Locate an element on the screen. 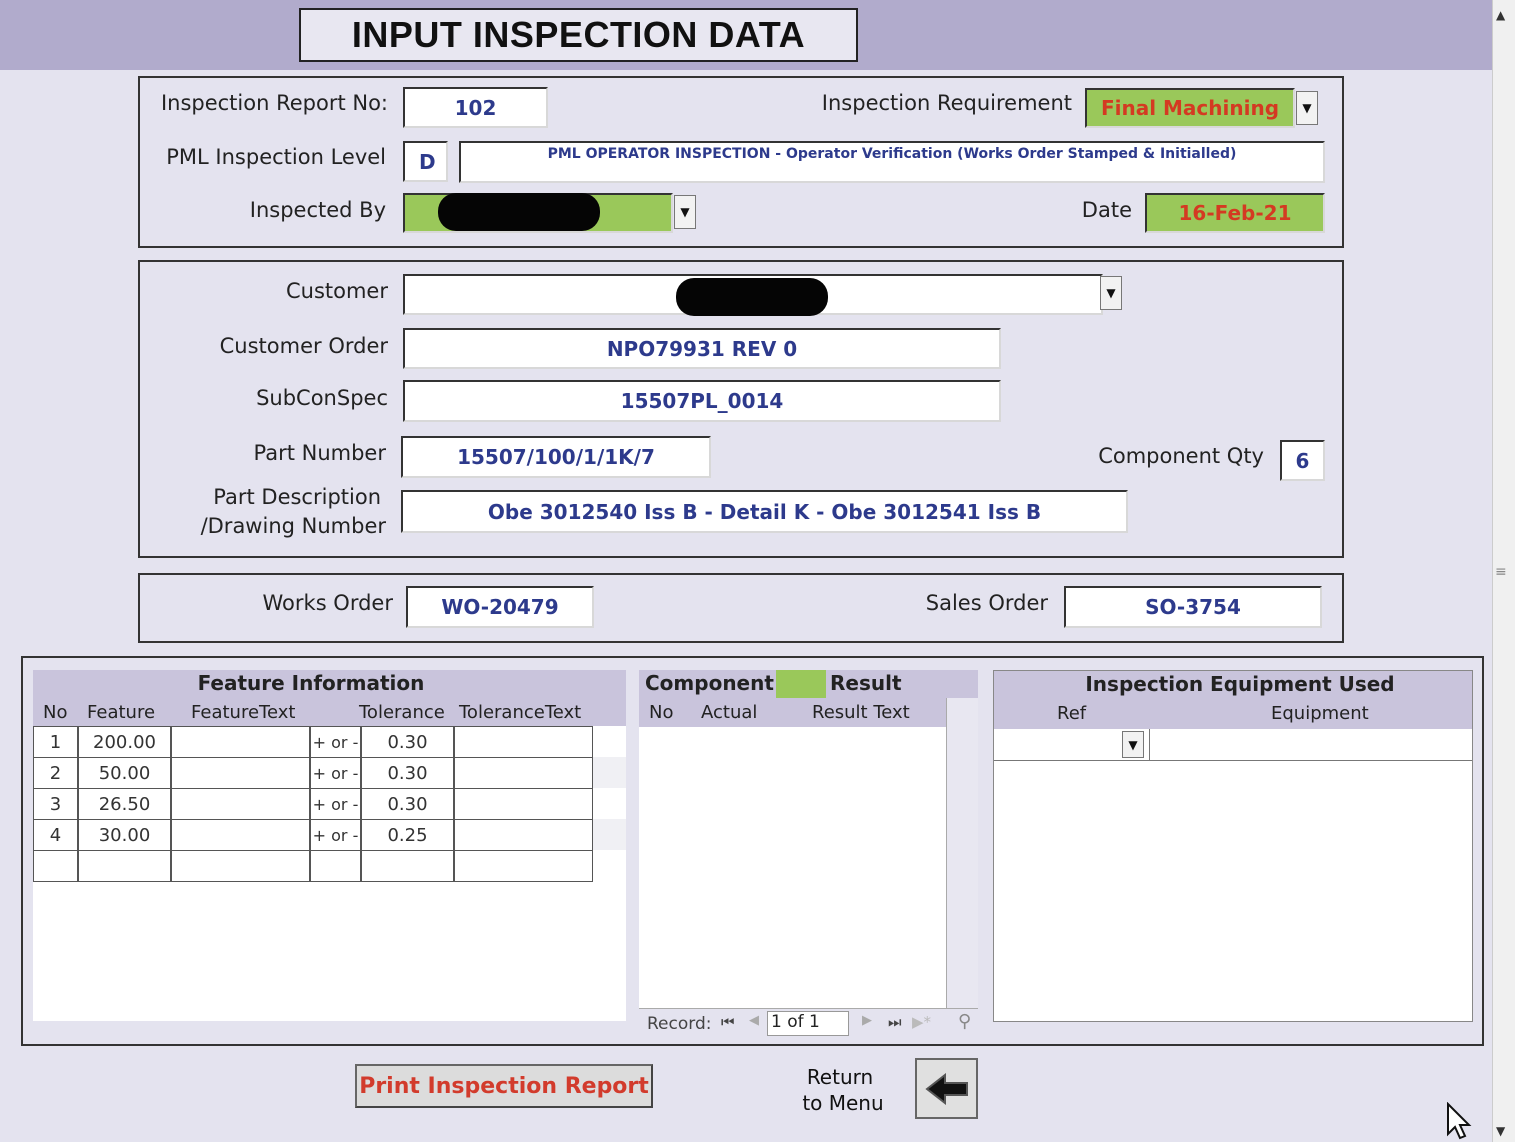  redacted-customer is located at coordinates (752, 297).